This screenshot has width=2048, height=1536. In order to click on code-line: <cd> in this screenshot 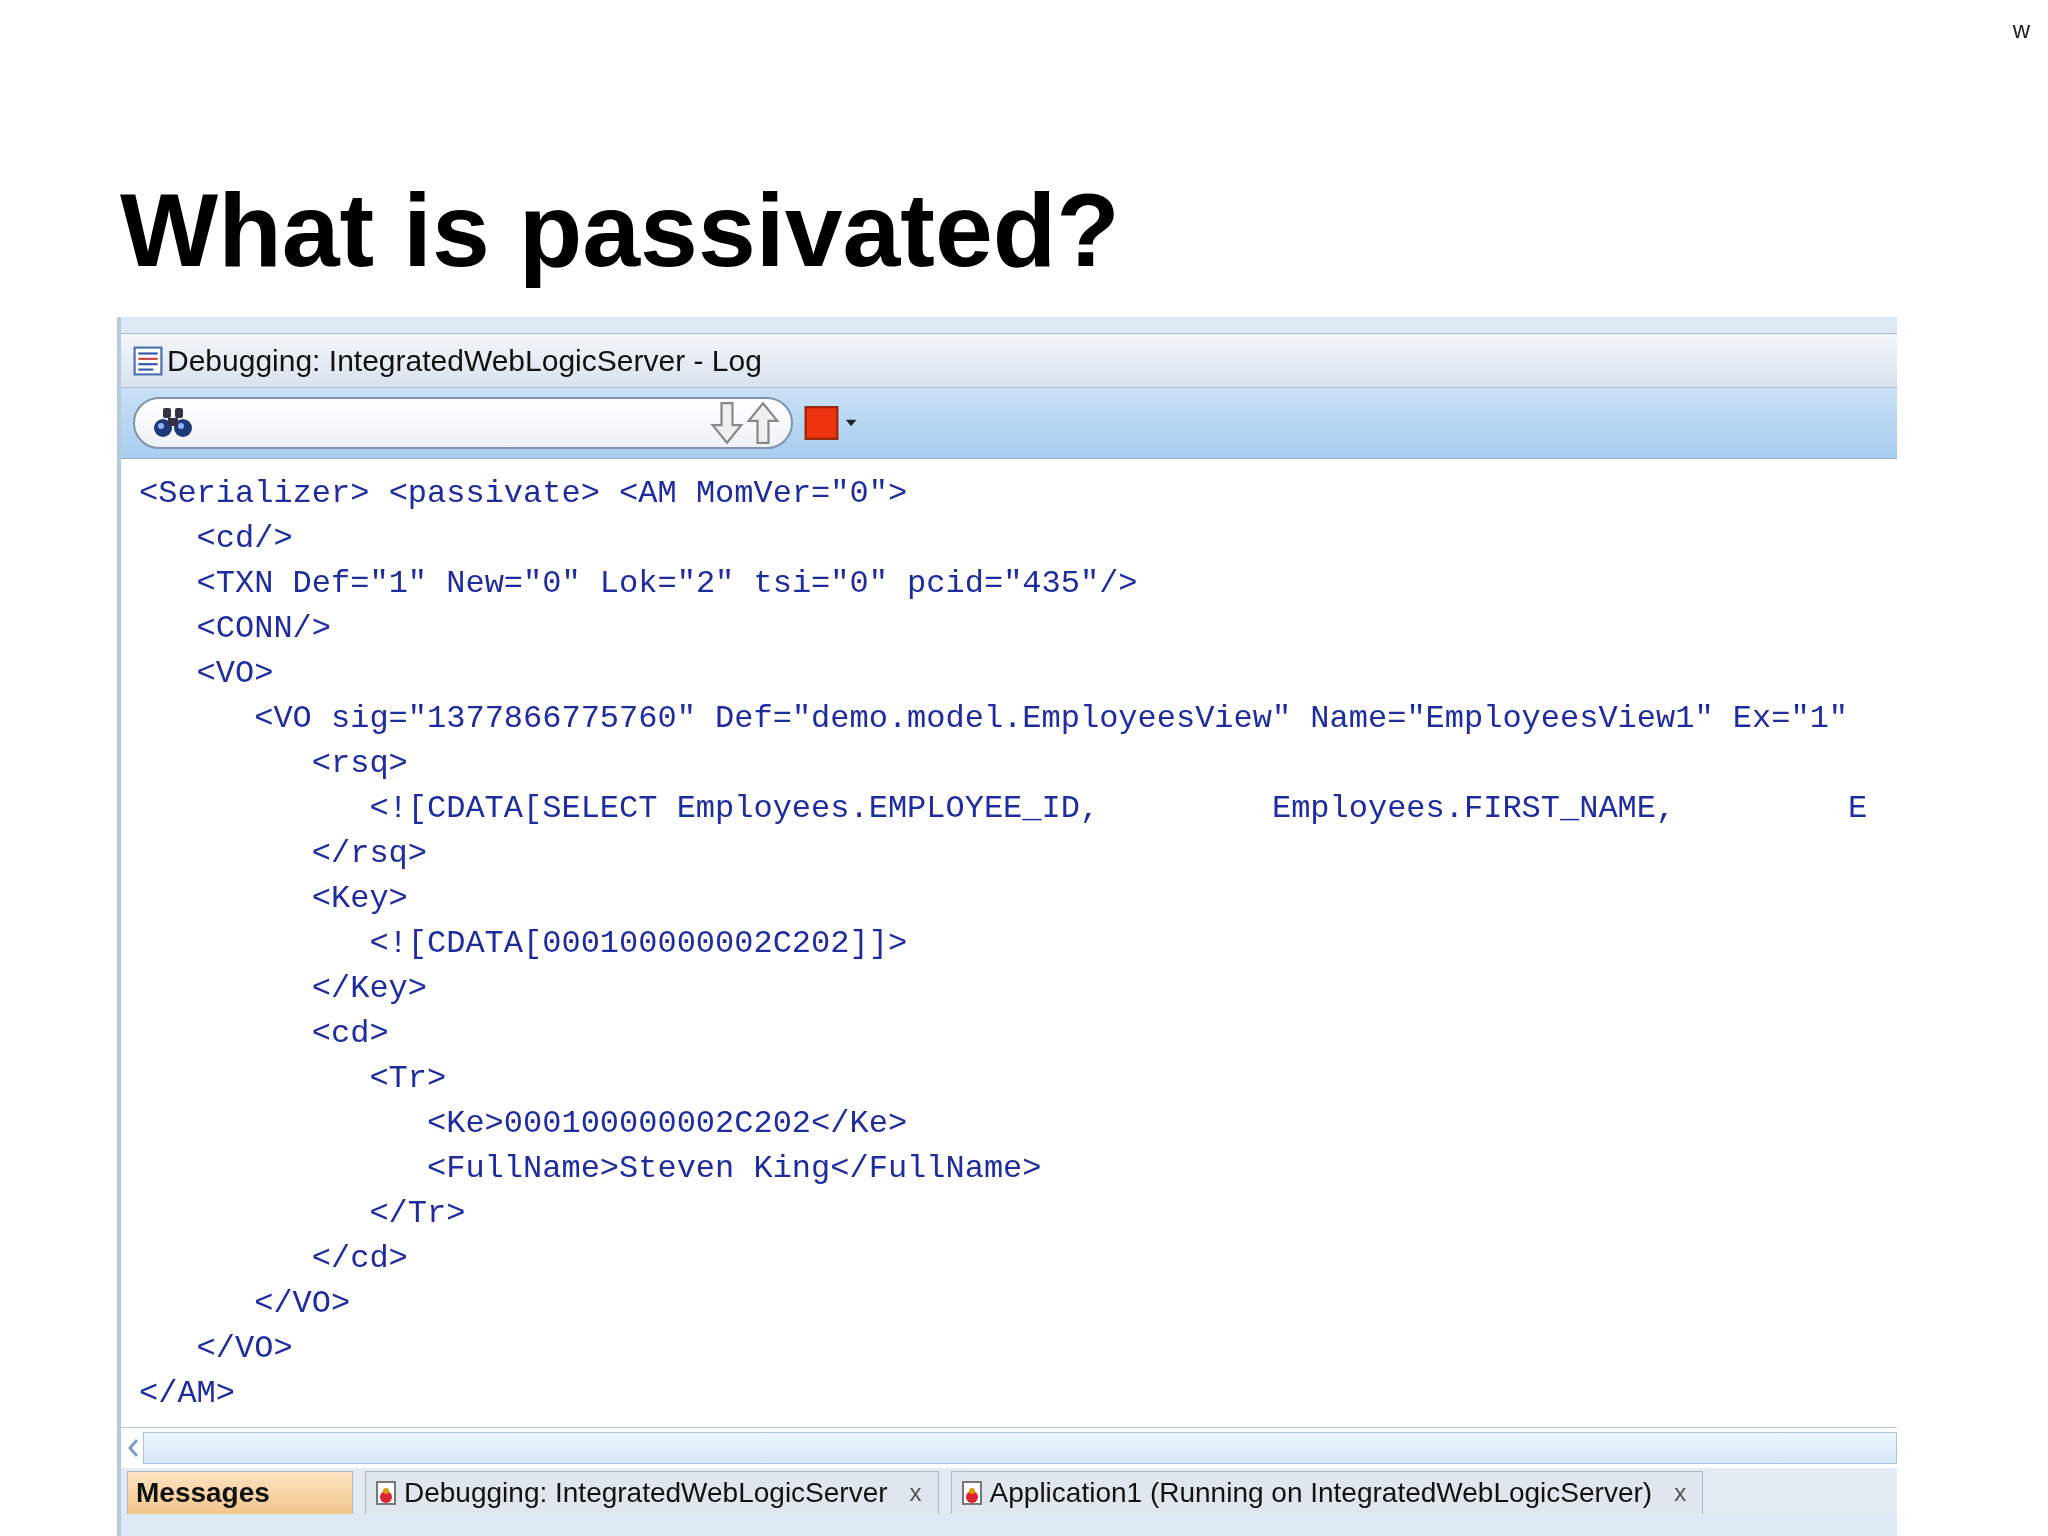, I will do `click(350, 1033)`.